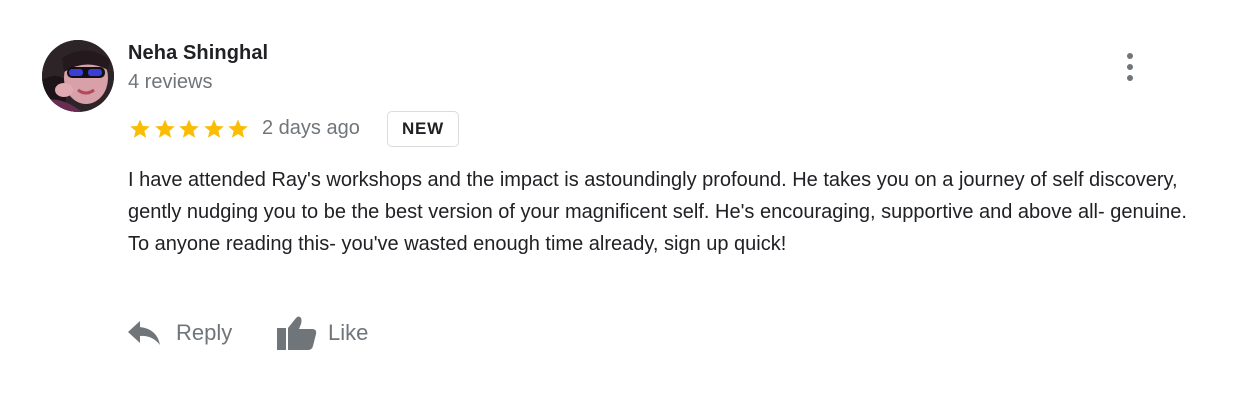 The image size is (1247, 402). I want to click on like-button: Like, so click(321, 333).